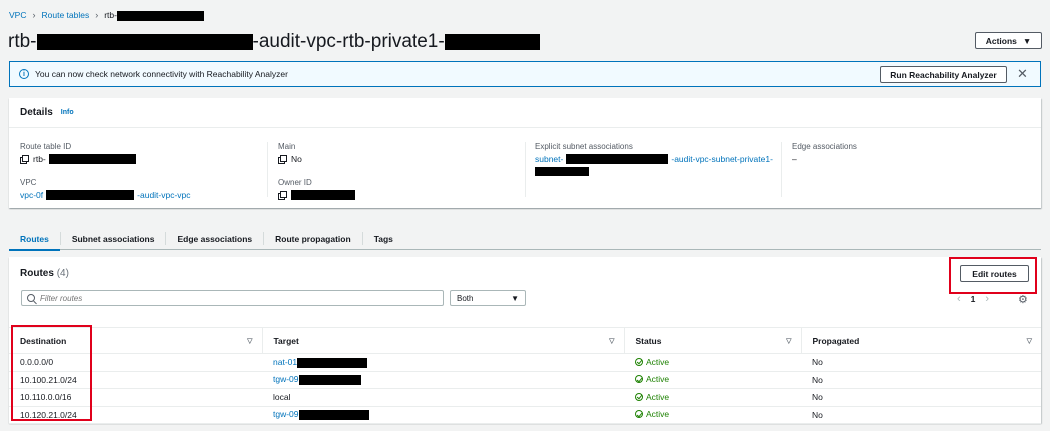  Describe the element at coordinates (163, 195) in the screenshot. I see `vpc-link-suffix: -audit-vpc-vpc` at that location.